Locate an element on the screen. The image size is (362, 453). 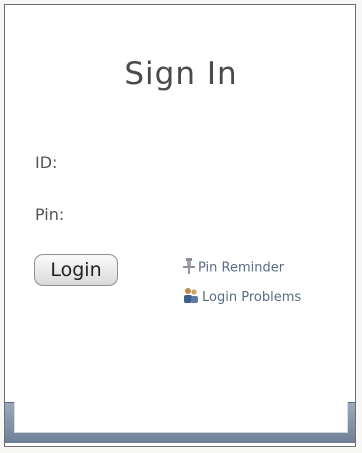
pin-reminder-label: Pin Reminder is located at coordinates (241, 268).